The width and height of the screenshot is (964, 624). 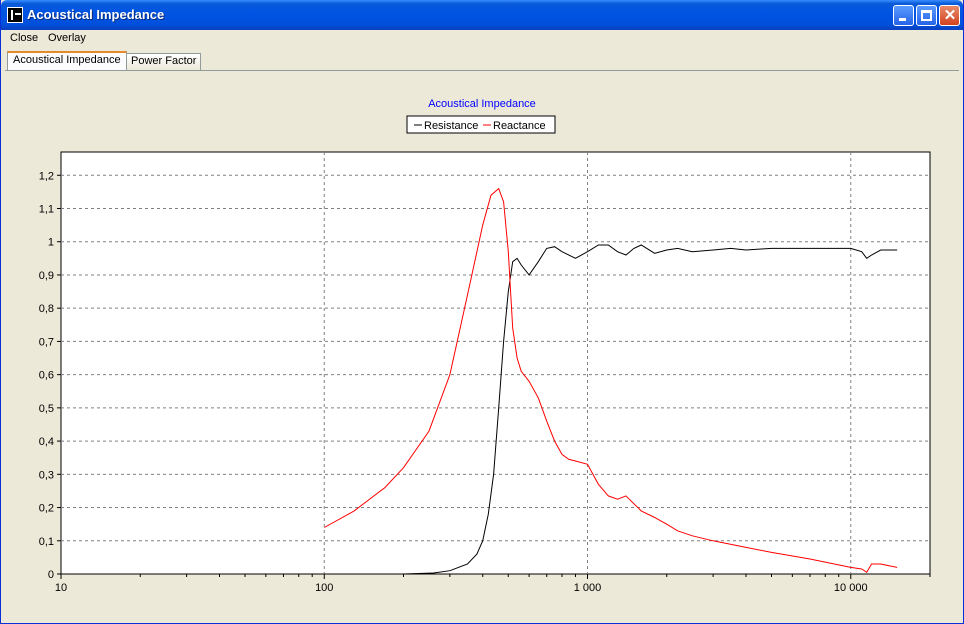 I want to click on app-icon, so click(x=15, y=15).